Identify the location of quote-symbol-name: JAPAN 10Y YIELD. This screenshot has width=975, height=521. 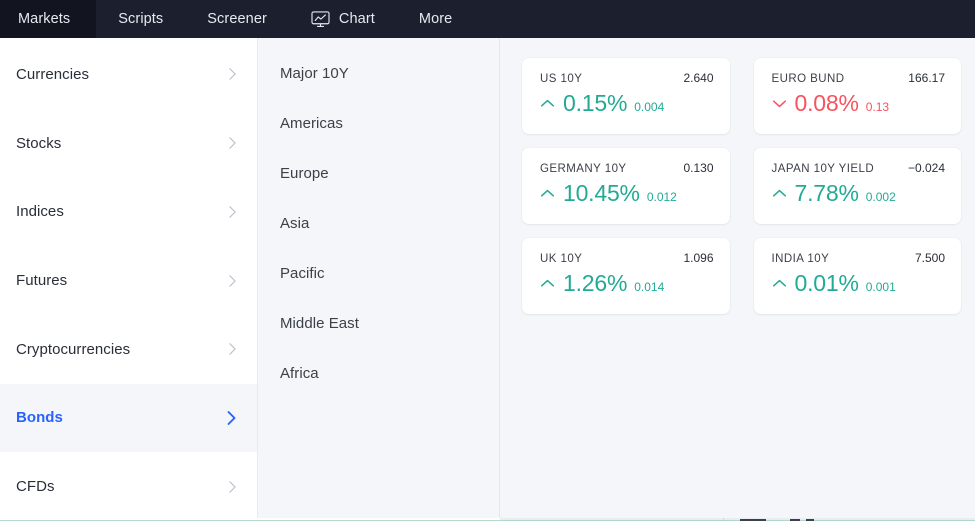
(823, 169).